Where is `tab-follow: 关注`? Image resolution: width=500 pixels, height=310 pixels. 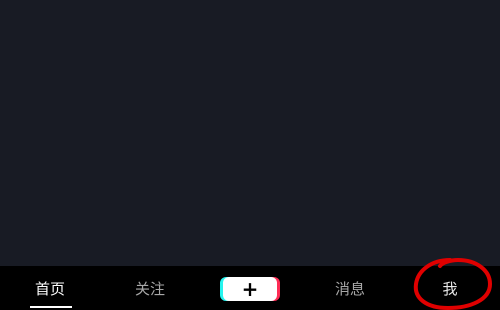
tab-follow: 关注 is located at coordinates (150, 288).